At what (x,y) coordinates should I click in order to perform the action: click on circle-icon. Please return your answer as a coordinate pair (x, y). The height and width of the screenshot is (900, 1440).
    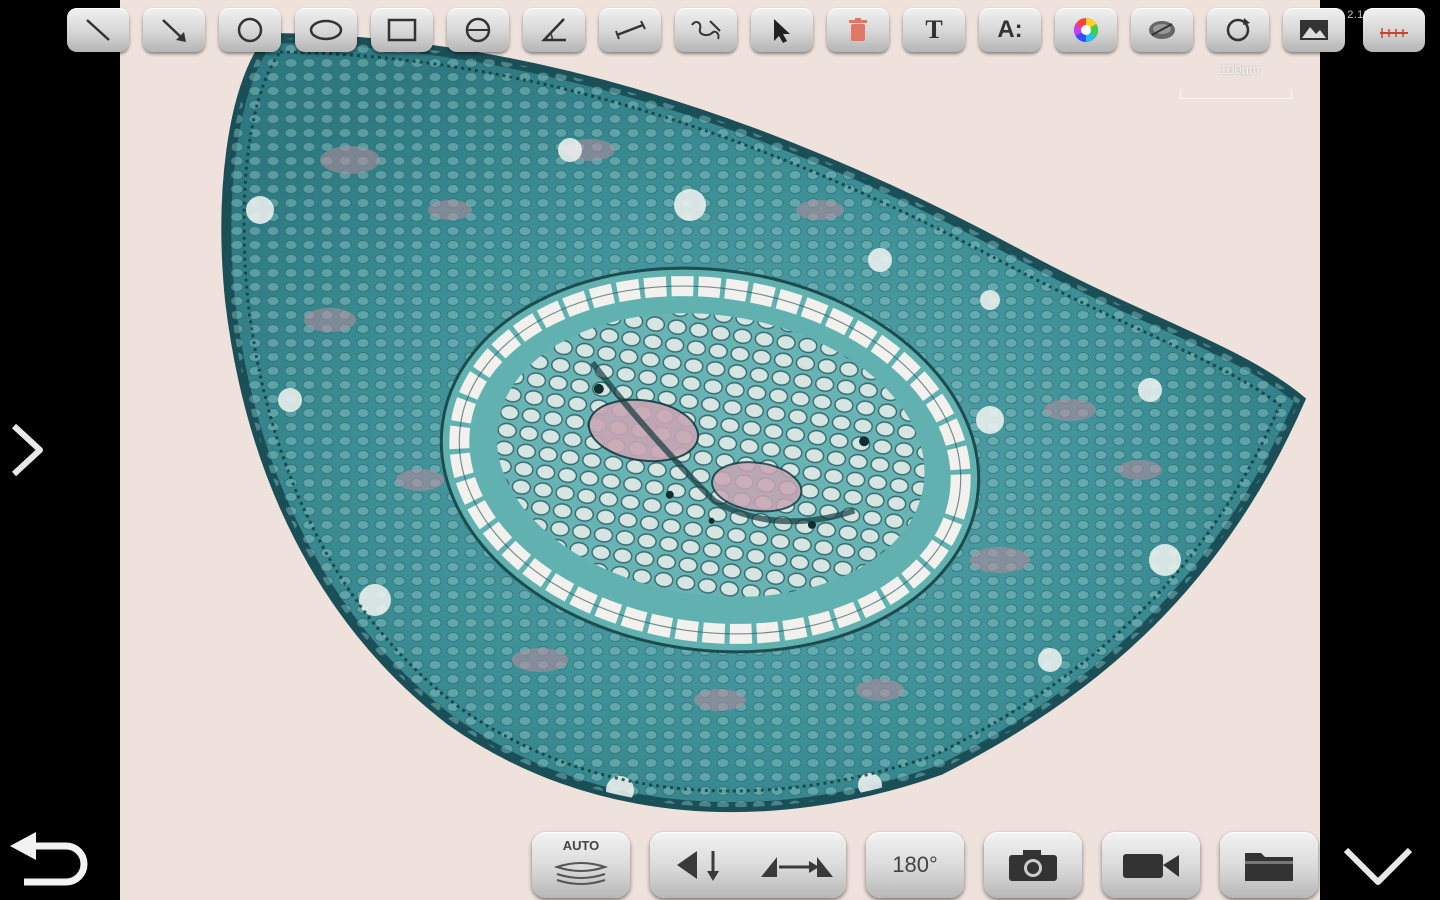
    Looking at the image, I should click on (250, 30).